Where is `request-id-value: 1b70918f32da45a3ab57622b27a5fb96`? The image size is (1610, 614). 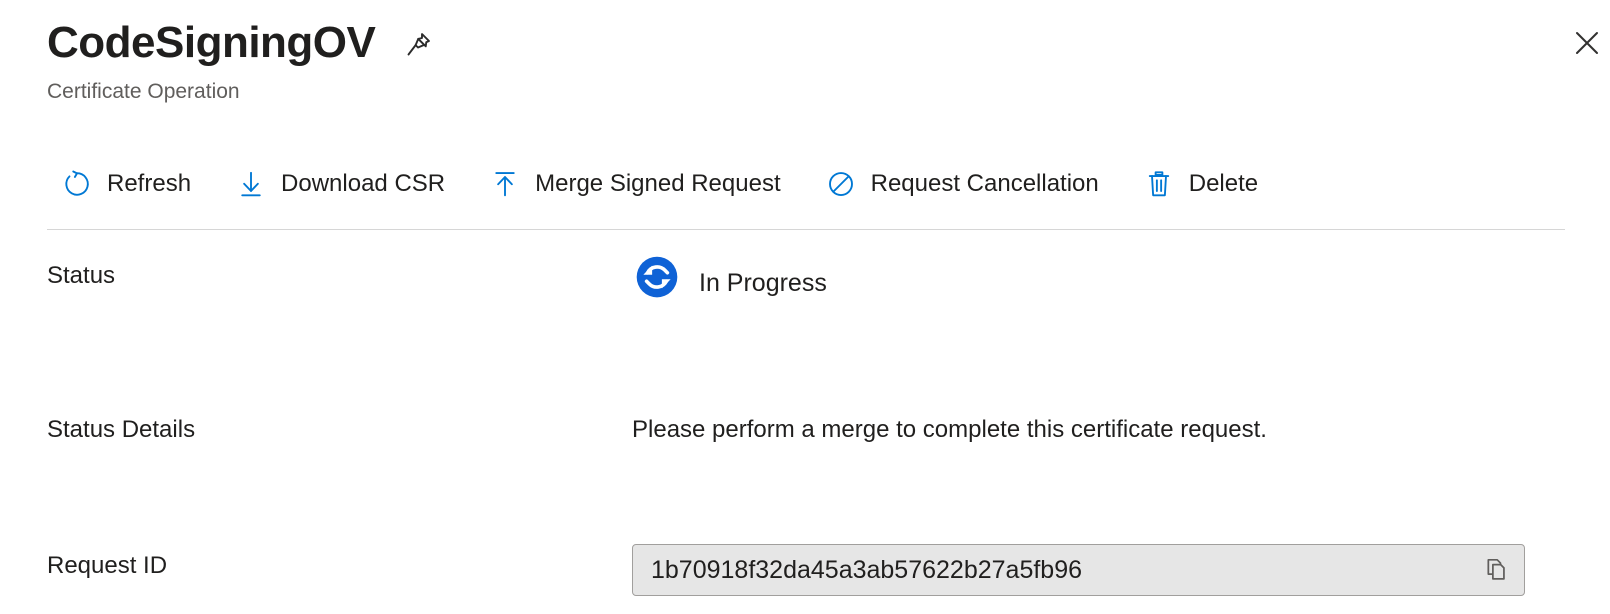 request-id-value: 1b70918f32da45a3ab57622b27a5fb96 is located at coordinates (1098, 570).